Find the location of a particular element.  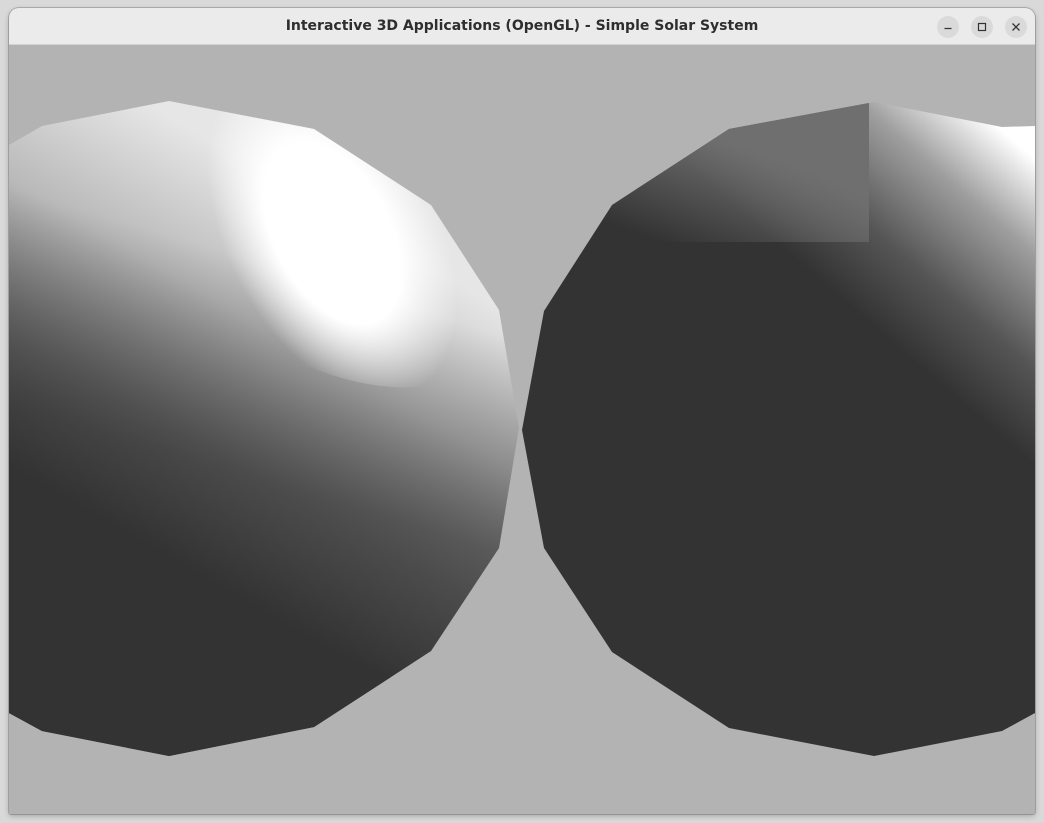

minimize-button is located at coordinates (948, 27).